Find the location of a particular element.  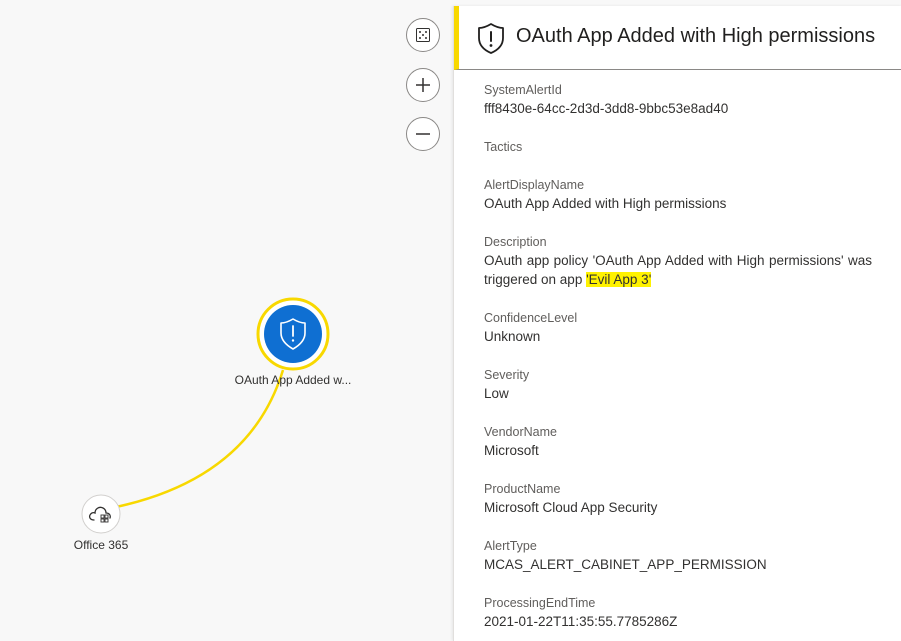

field-confidence-level: ConfidenceLevel Unknown is located at coordinates (678, 327).